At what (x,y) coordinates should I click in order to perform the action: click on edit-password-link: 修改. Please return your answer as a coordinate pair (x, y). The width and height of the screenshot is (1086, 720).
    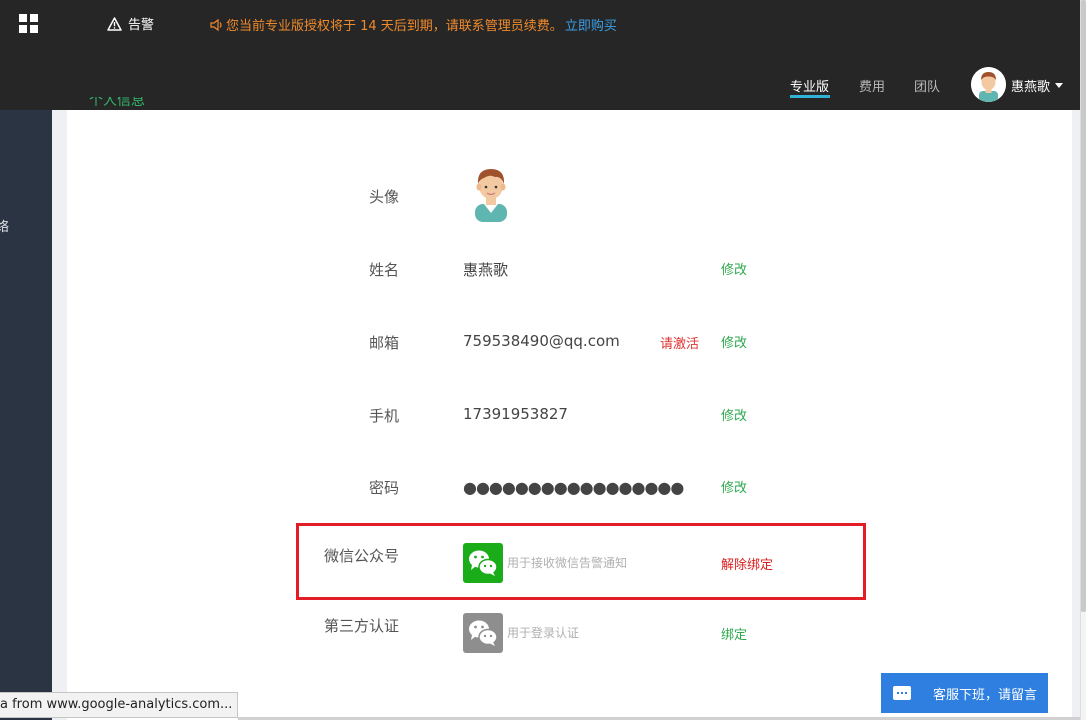
    Looking at the image, I should click on (734, 486).